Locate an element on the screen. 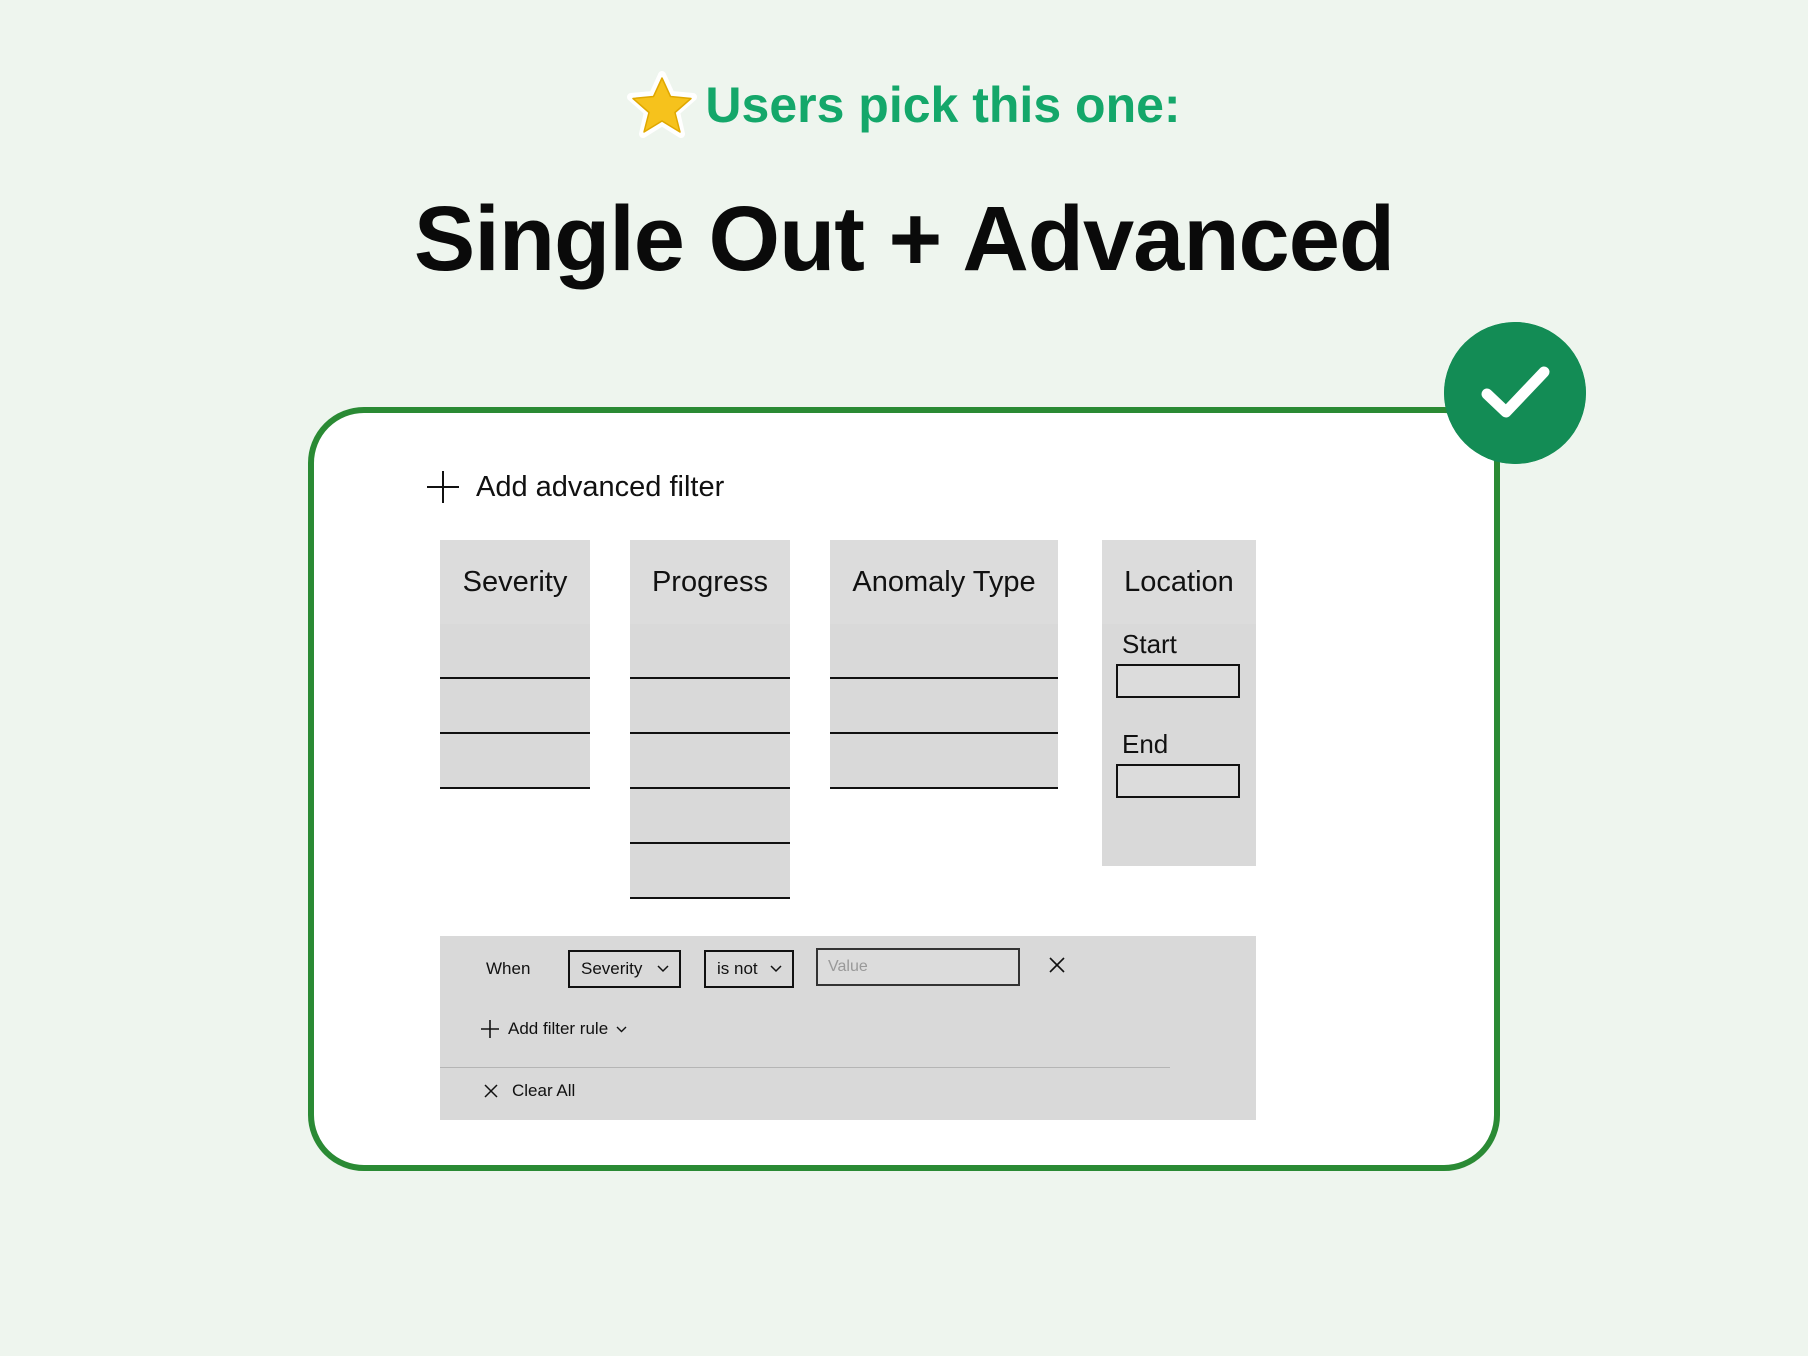 Image resolution: width=1808 pixels, height=1356 pixels. add-advanced-filter-button: Add advanced filter is located at coordinates (575, 487).